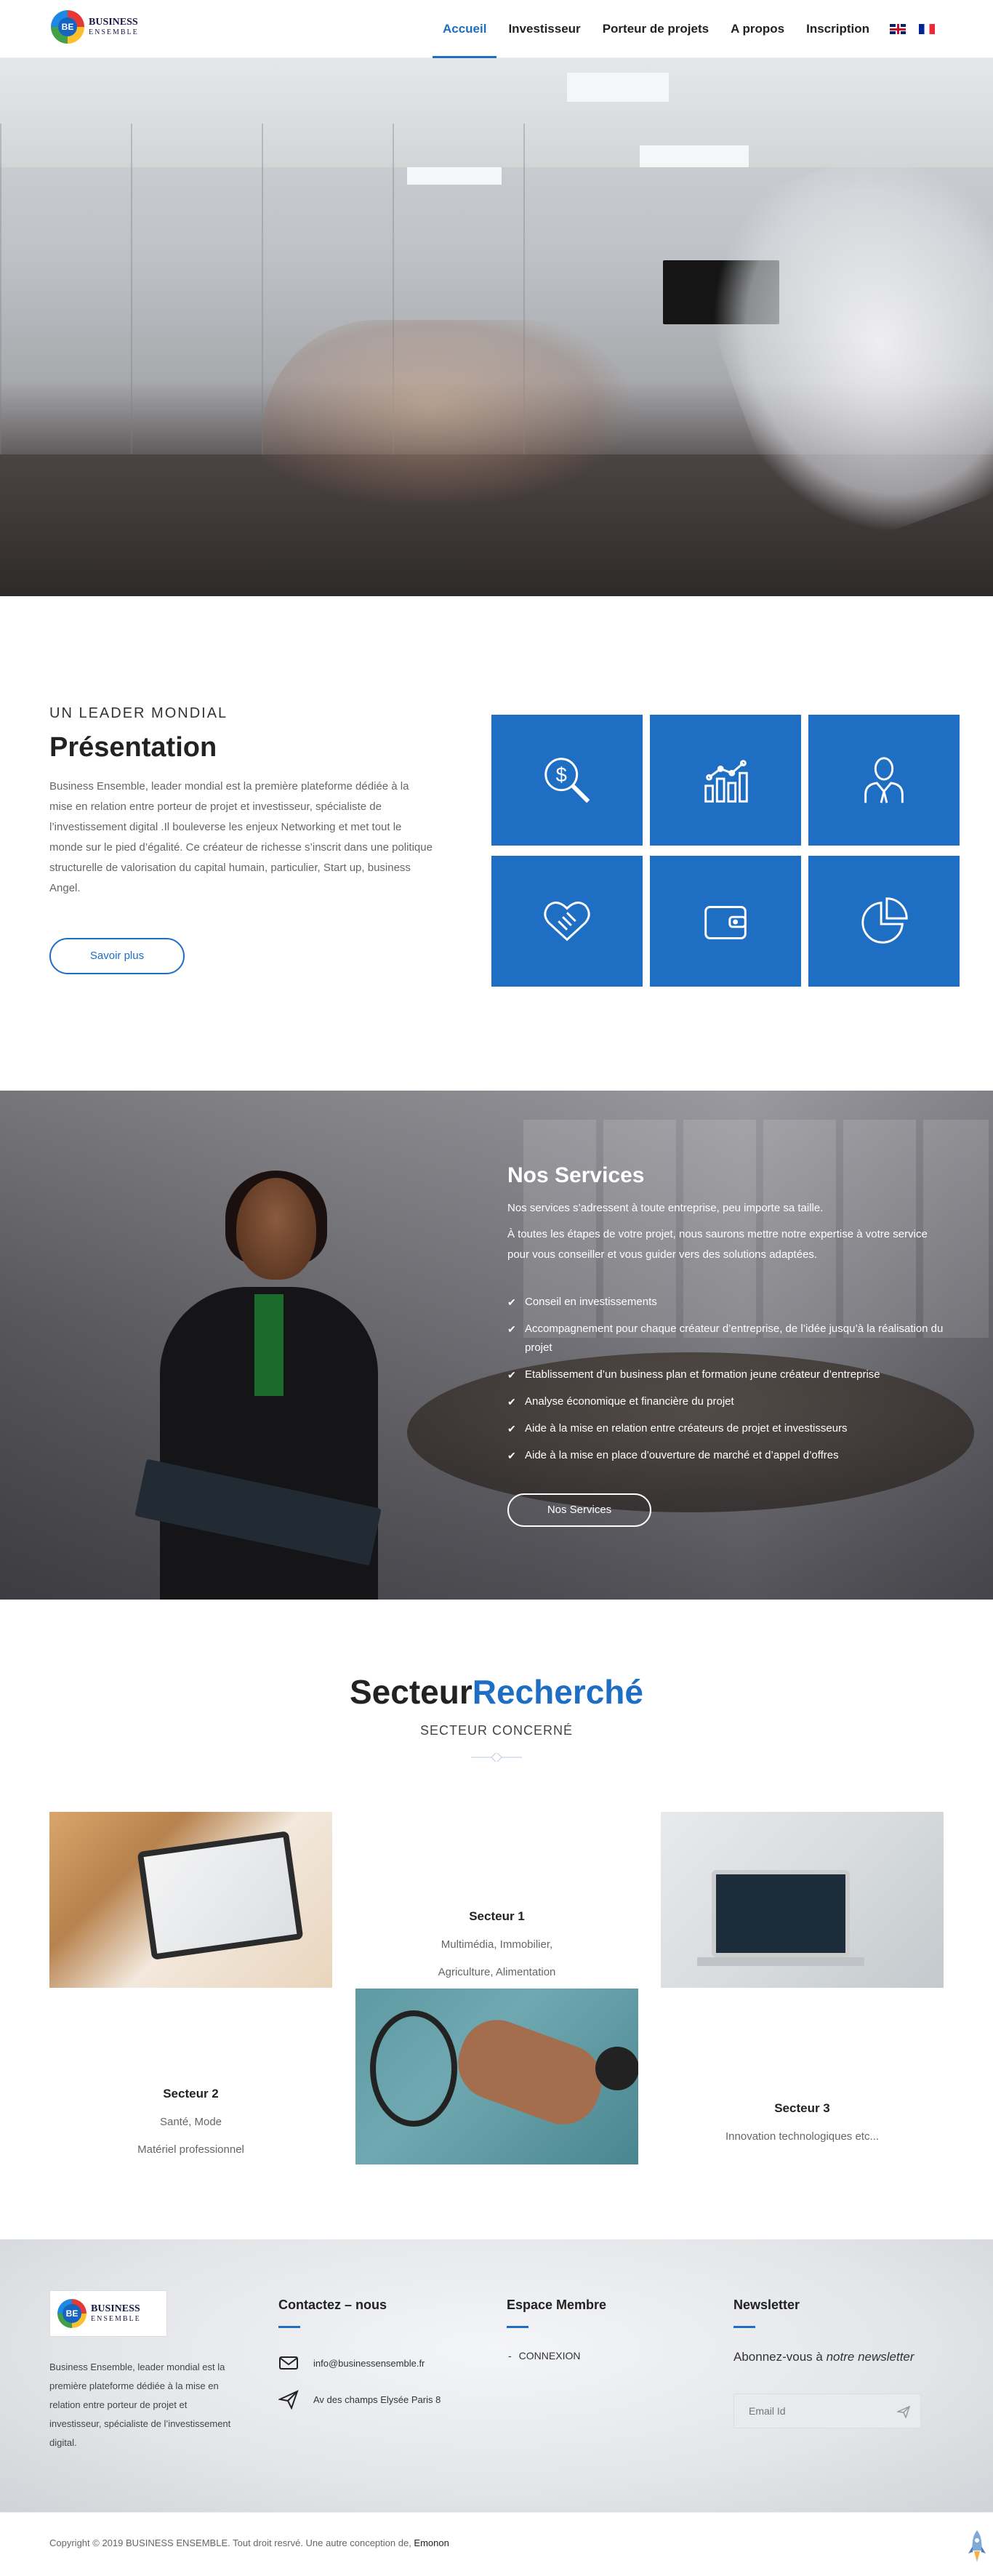  What do you see at coordinates (451, 414) in the screenshot?
I see `handshake-image` at bounding box center [451, 414].